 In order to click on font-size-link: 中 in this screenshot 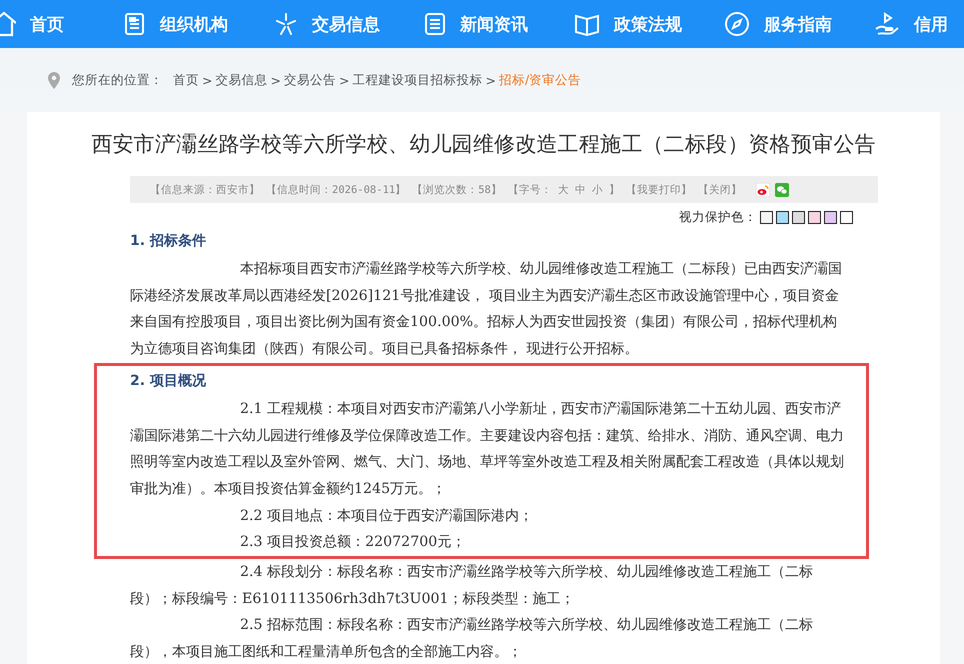, I will do `click(580, 189)`.